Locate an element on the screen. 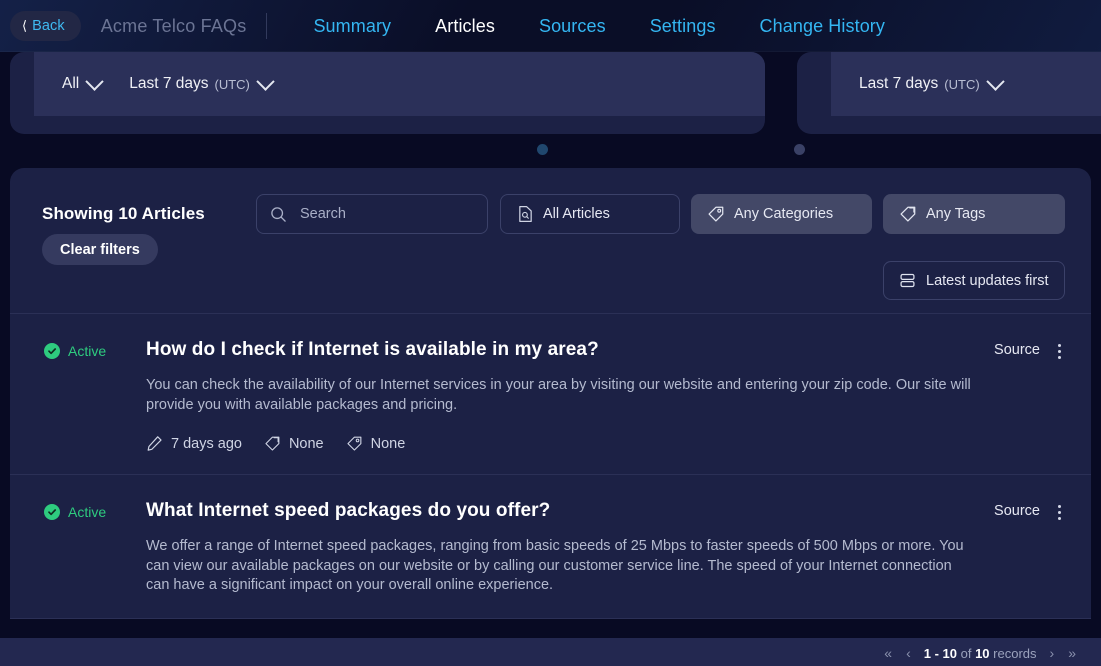  date-range-dropdown: Last 7 days (UTC) is located at coordinates (202, 82).